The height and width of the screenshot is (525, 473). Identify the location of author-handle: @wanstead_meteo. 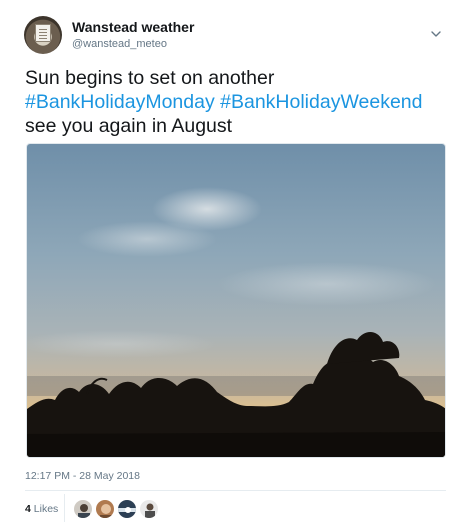
(119, 44).